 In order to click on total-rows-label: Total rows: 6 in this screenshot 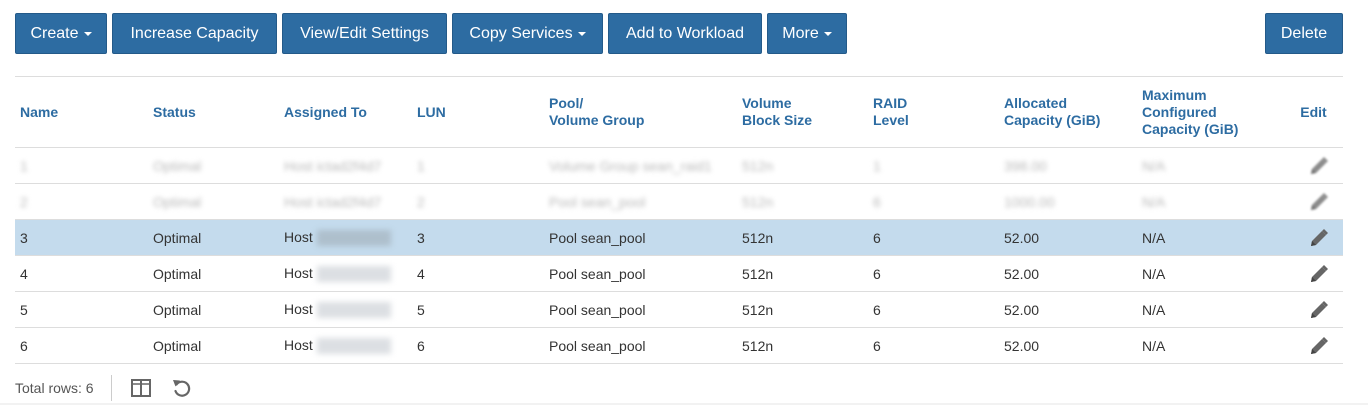, I will do `click(54, 388)`.